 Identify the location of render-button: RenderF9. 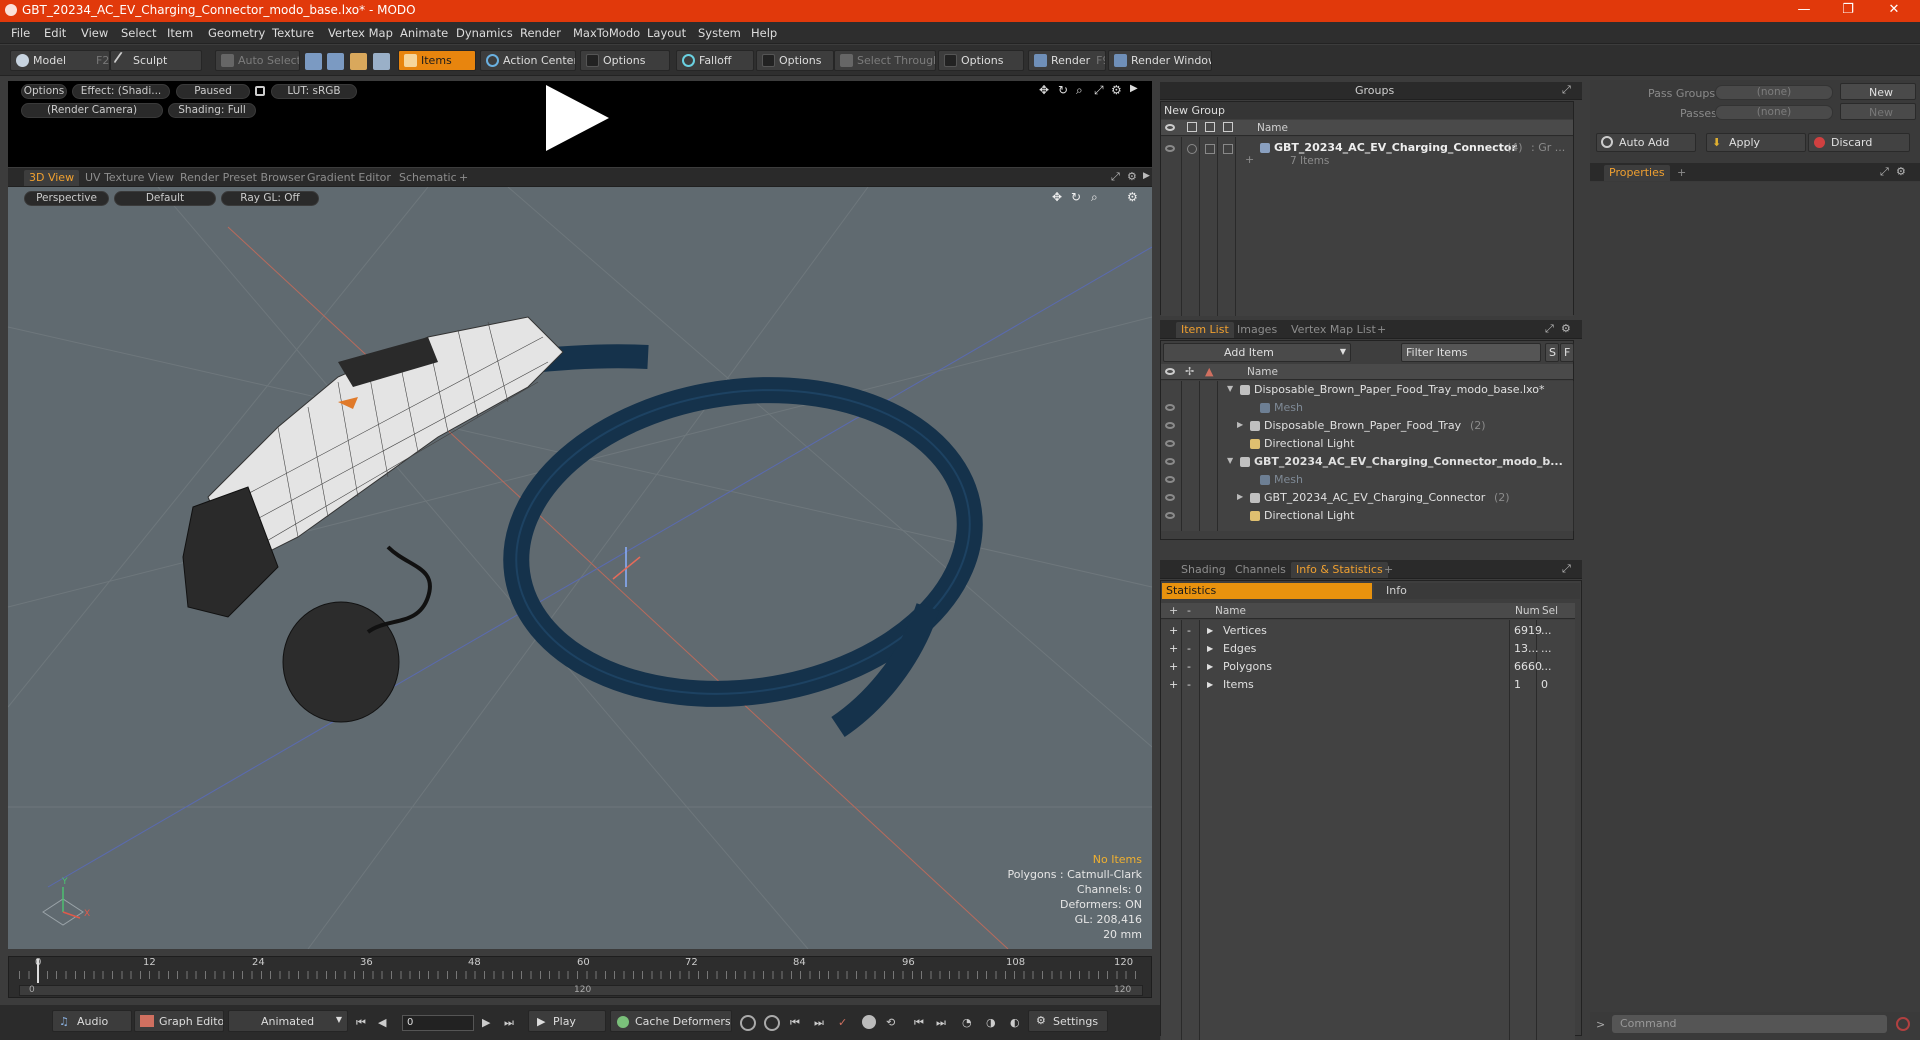
(1067, 60).